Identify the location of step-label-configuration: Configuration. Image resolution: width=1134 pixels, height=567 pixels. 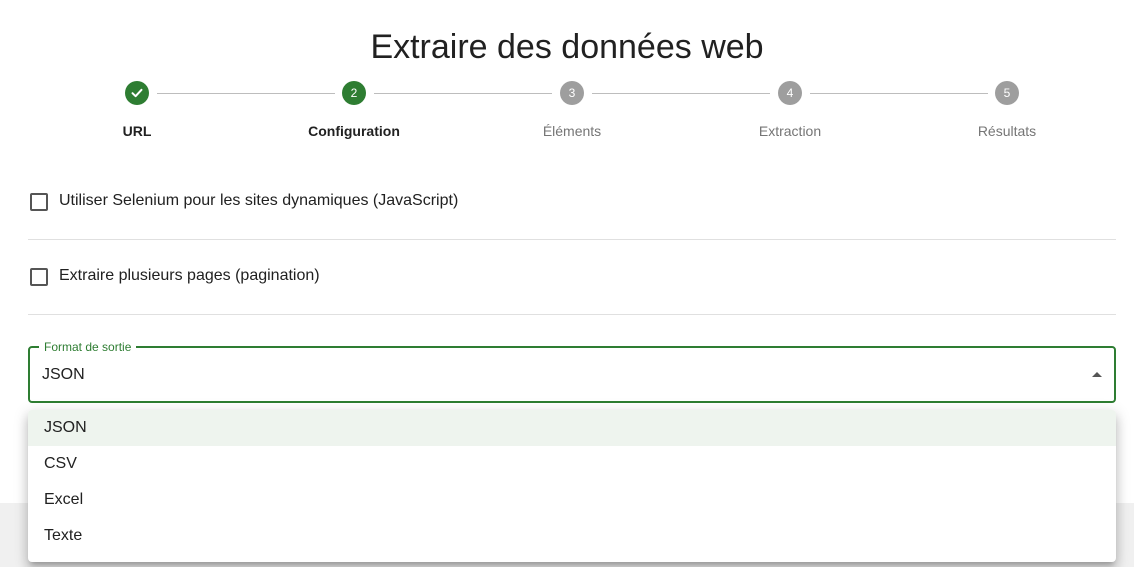
(354, 131).